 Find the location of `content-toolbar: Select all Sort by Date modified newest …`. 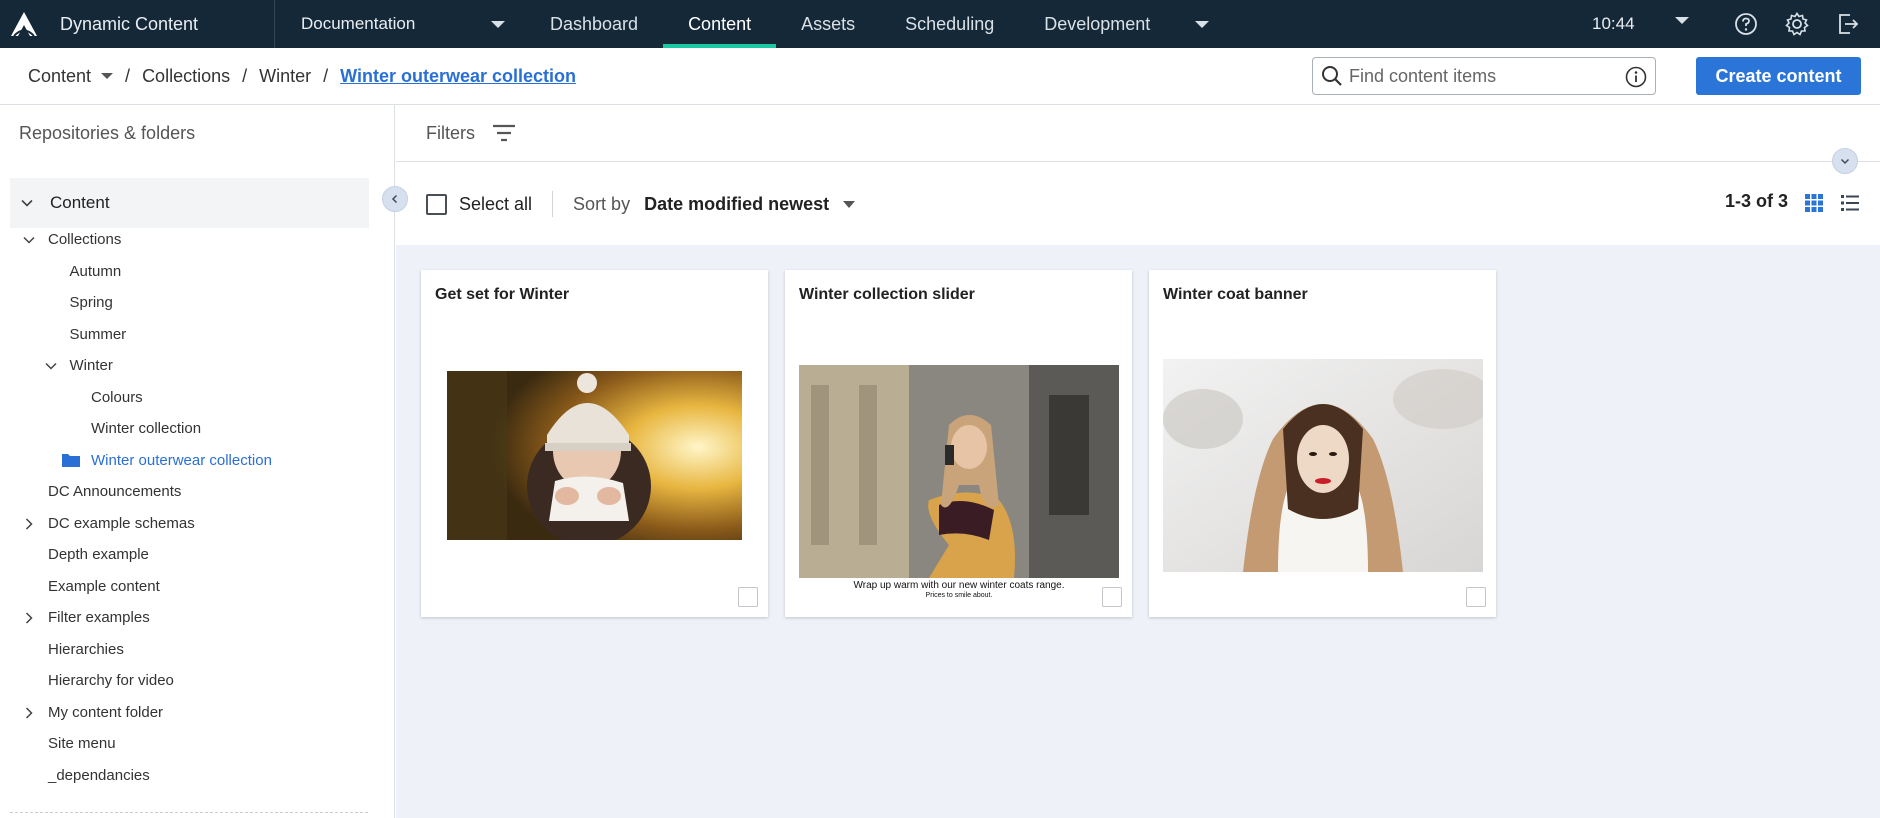

content-toolbar: Select all Sort by Date modified newest … is located at coordinates (1138, 204).